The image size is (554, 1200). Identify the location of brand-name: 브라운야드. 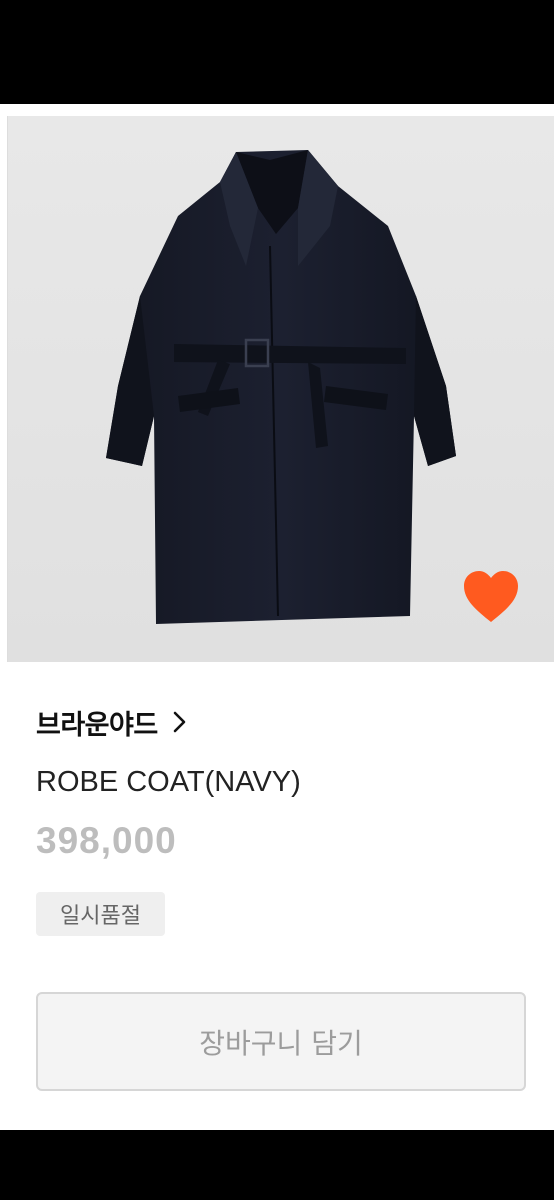
(97, 725).